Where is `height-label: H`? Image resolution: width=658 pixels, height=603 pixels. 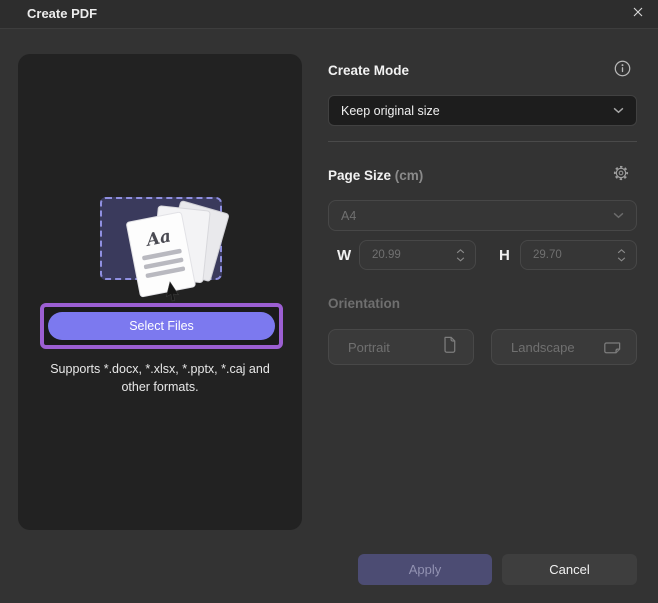 height-label: H is located at coordinates (504, 255).